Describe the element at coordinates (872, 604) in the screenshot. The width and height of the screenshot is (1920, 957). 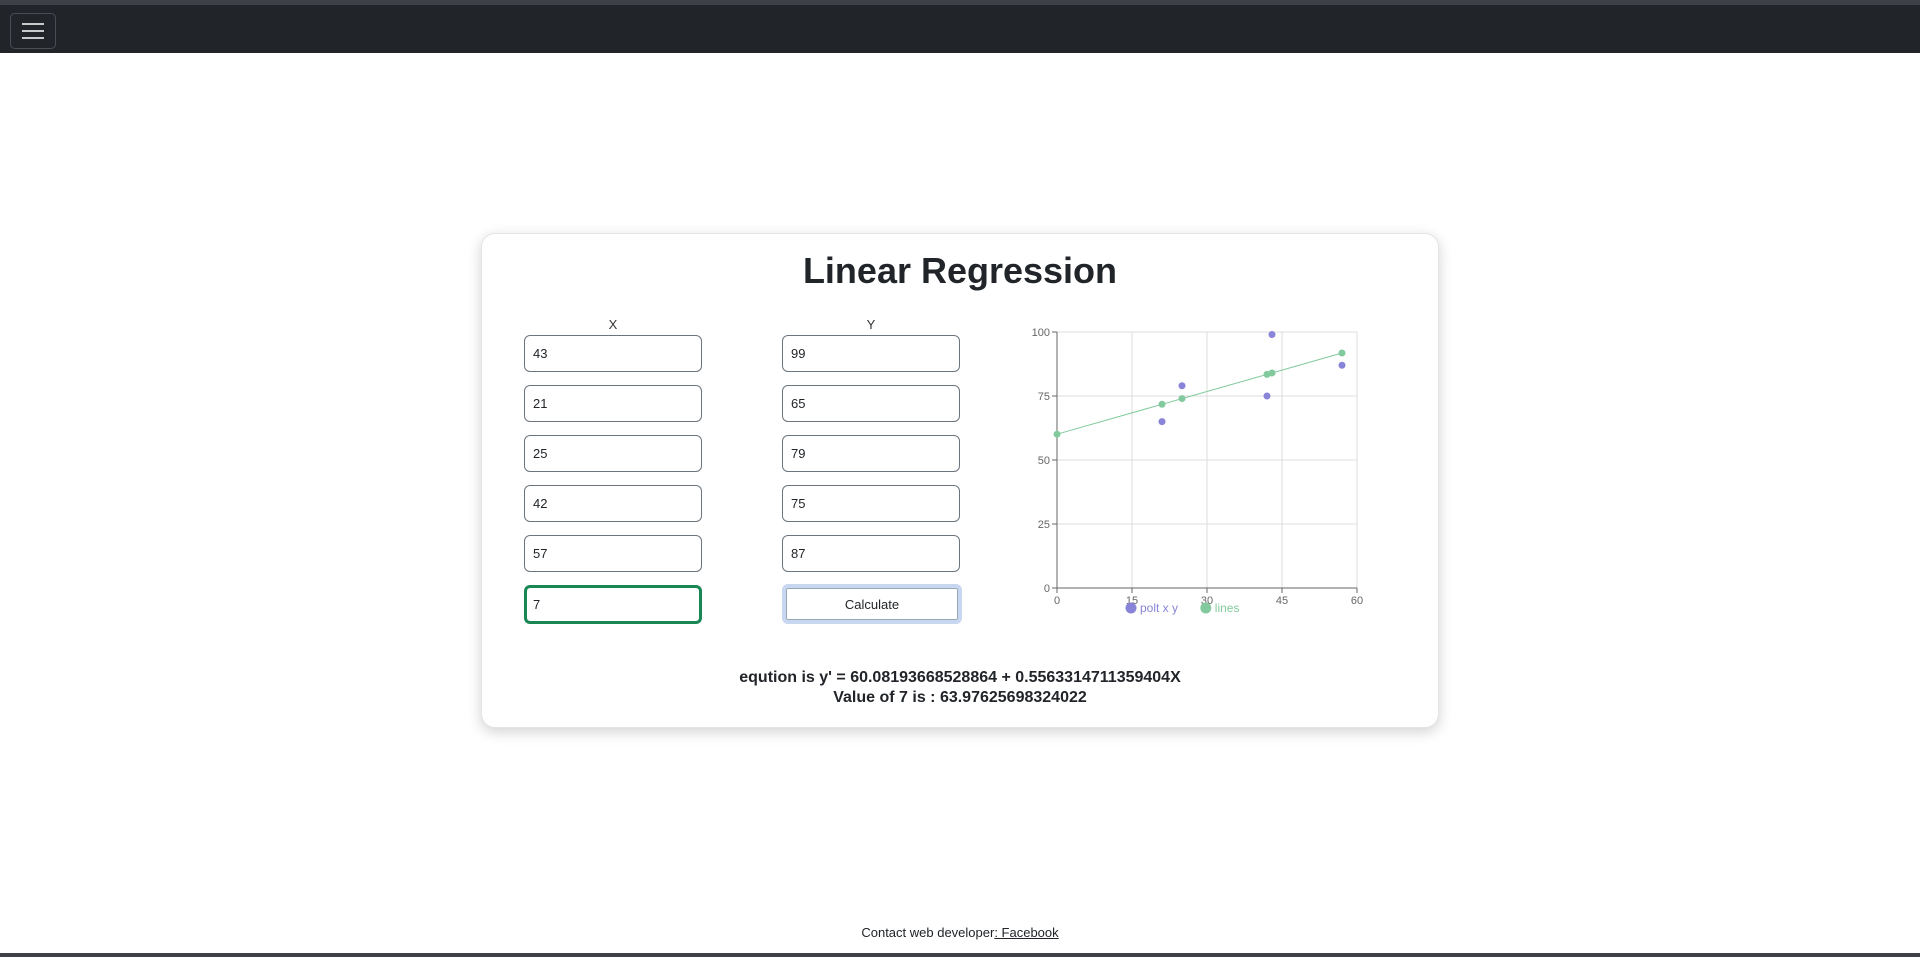
I see `calculate-button: Calculate` at that location.